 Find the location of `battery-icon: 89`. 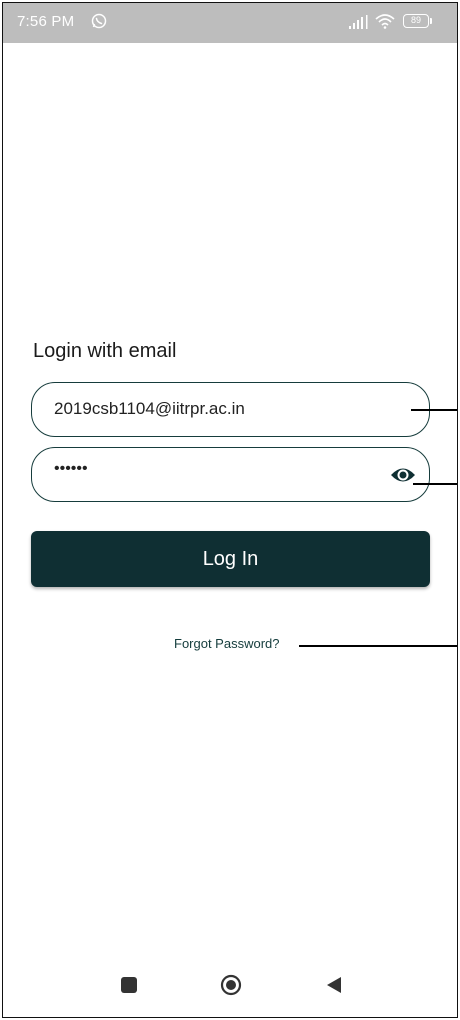

battery-icon: 89 is located at coordinates (418, 21).